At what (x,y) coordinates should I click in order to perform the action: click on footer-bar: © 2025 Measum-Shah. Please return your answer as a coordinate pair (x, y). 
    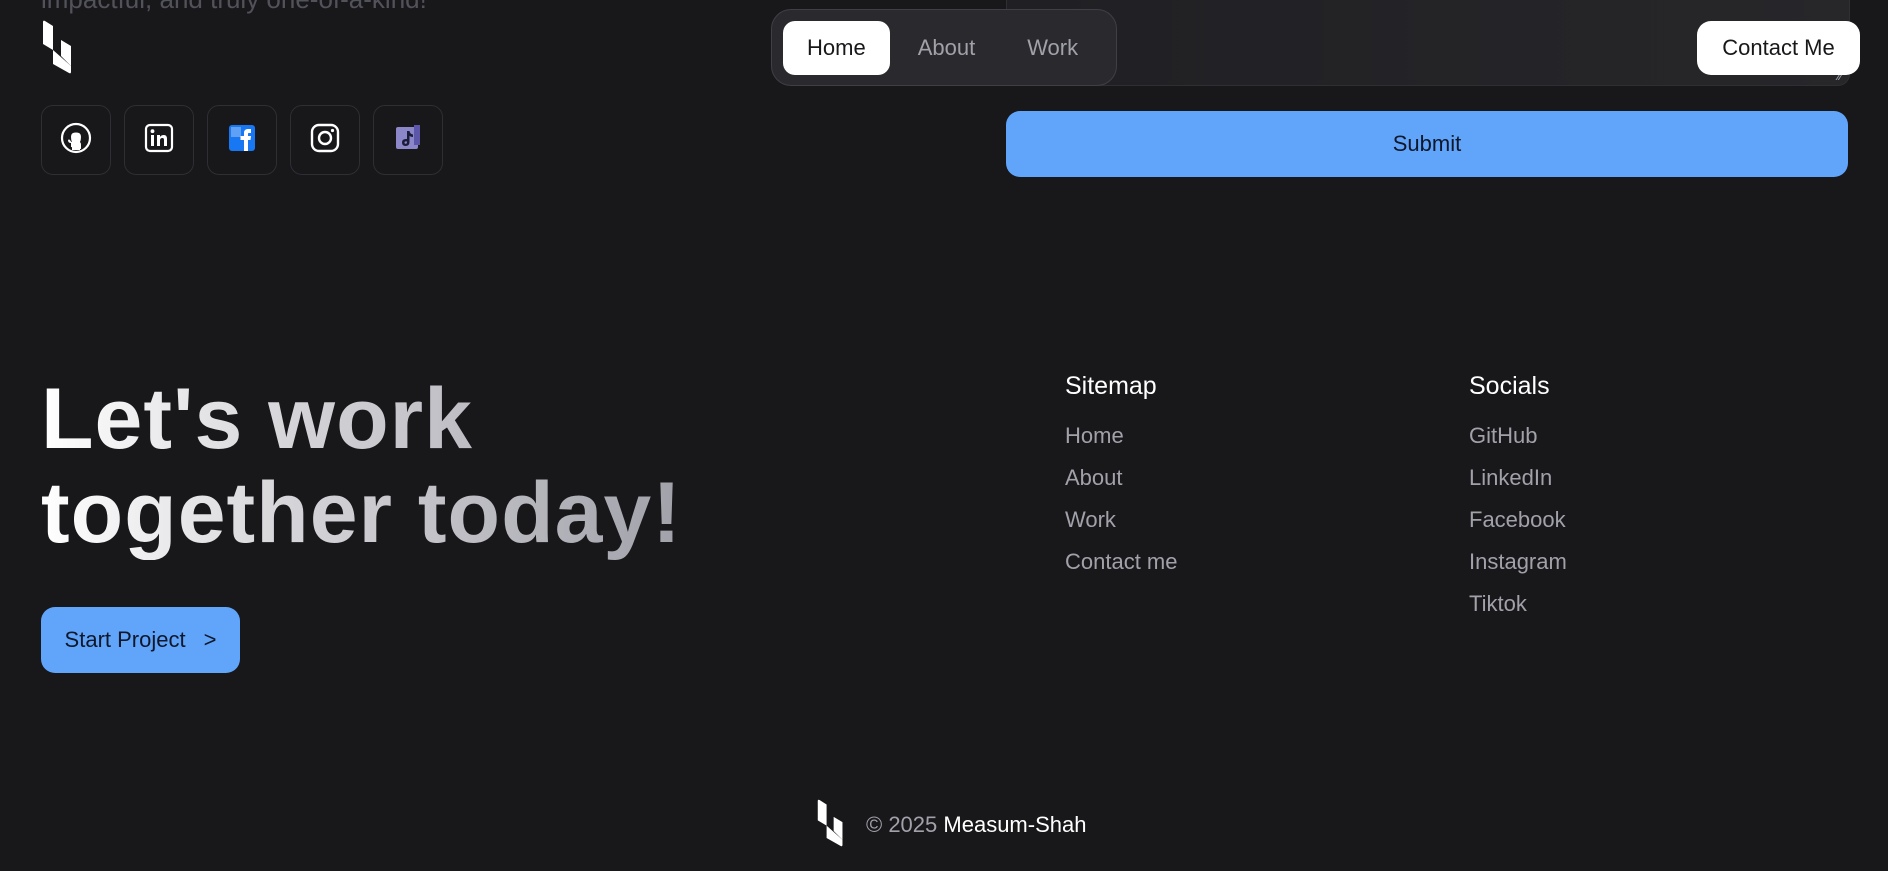
    Looking at the image, I should click on (951, 825).